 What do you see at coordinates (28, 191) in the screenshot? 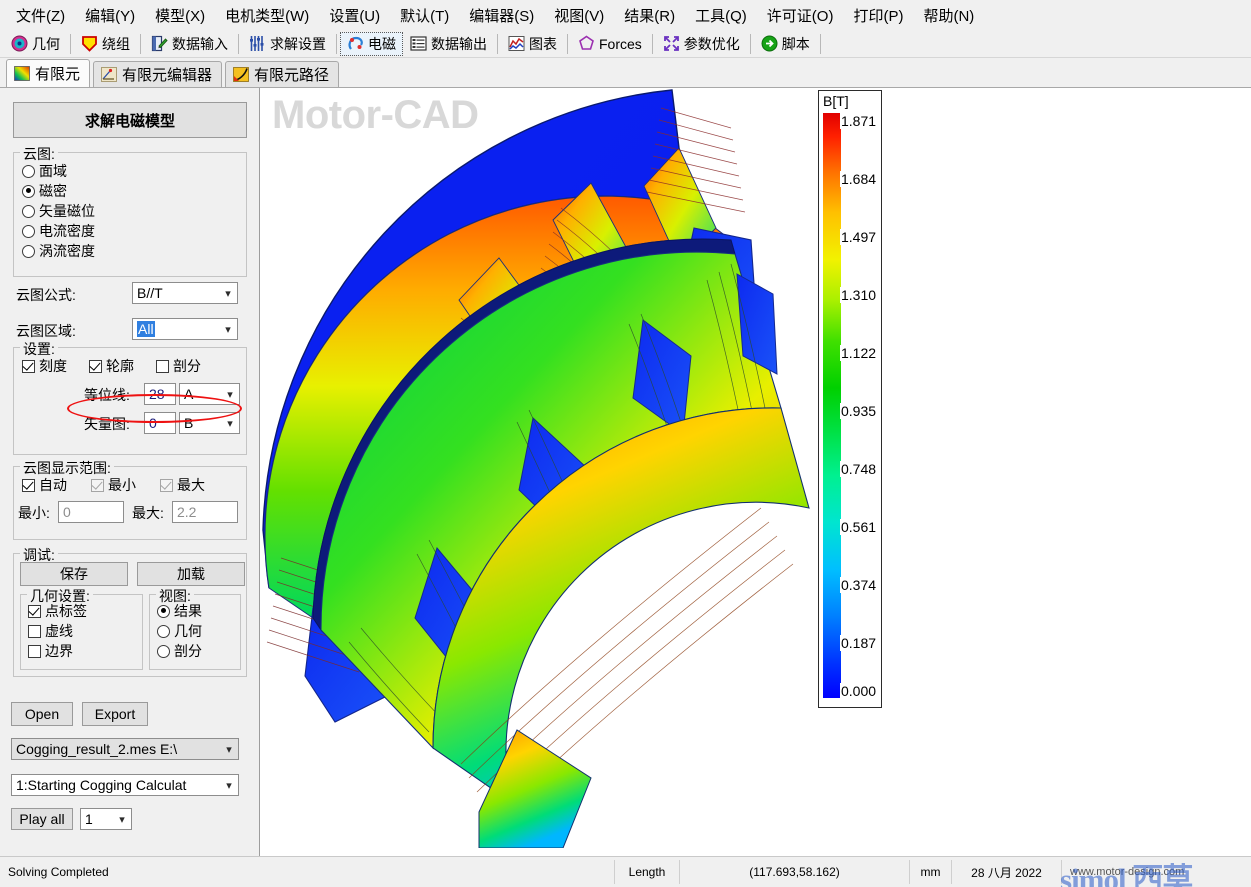
I see `radio-icon-flux-density` at bounding box center [28, 191].